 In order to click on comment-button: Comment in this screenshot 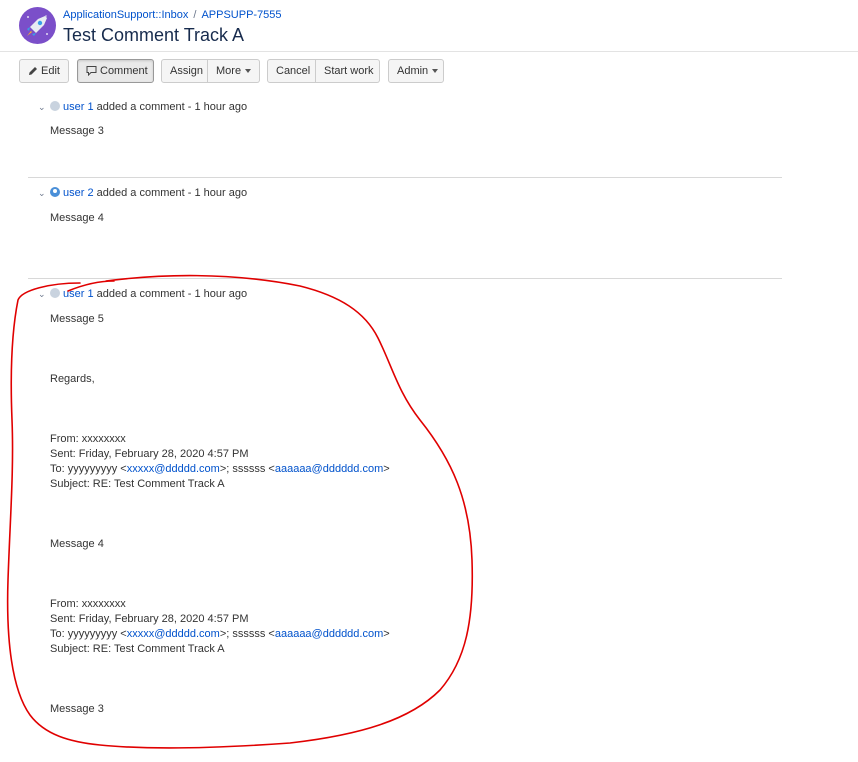, I will do `click(115, 71)`.